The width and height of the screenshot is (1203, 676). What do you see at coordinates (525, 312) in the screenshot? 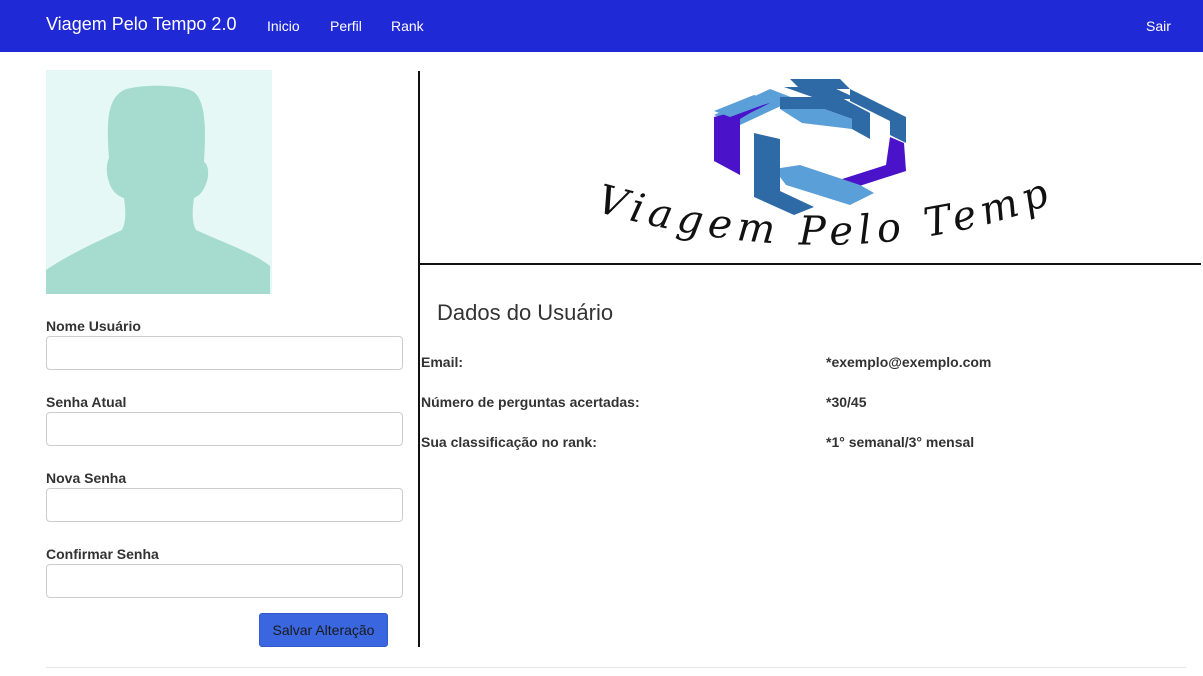
I see `section-title: Dados do Usuário` at bounding box center [525, 312].